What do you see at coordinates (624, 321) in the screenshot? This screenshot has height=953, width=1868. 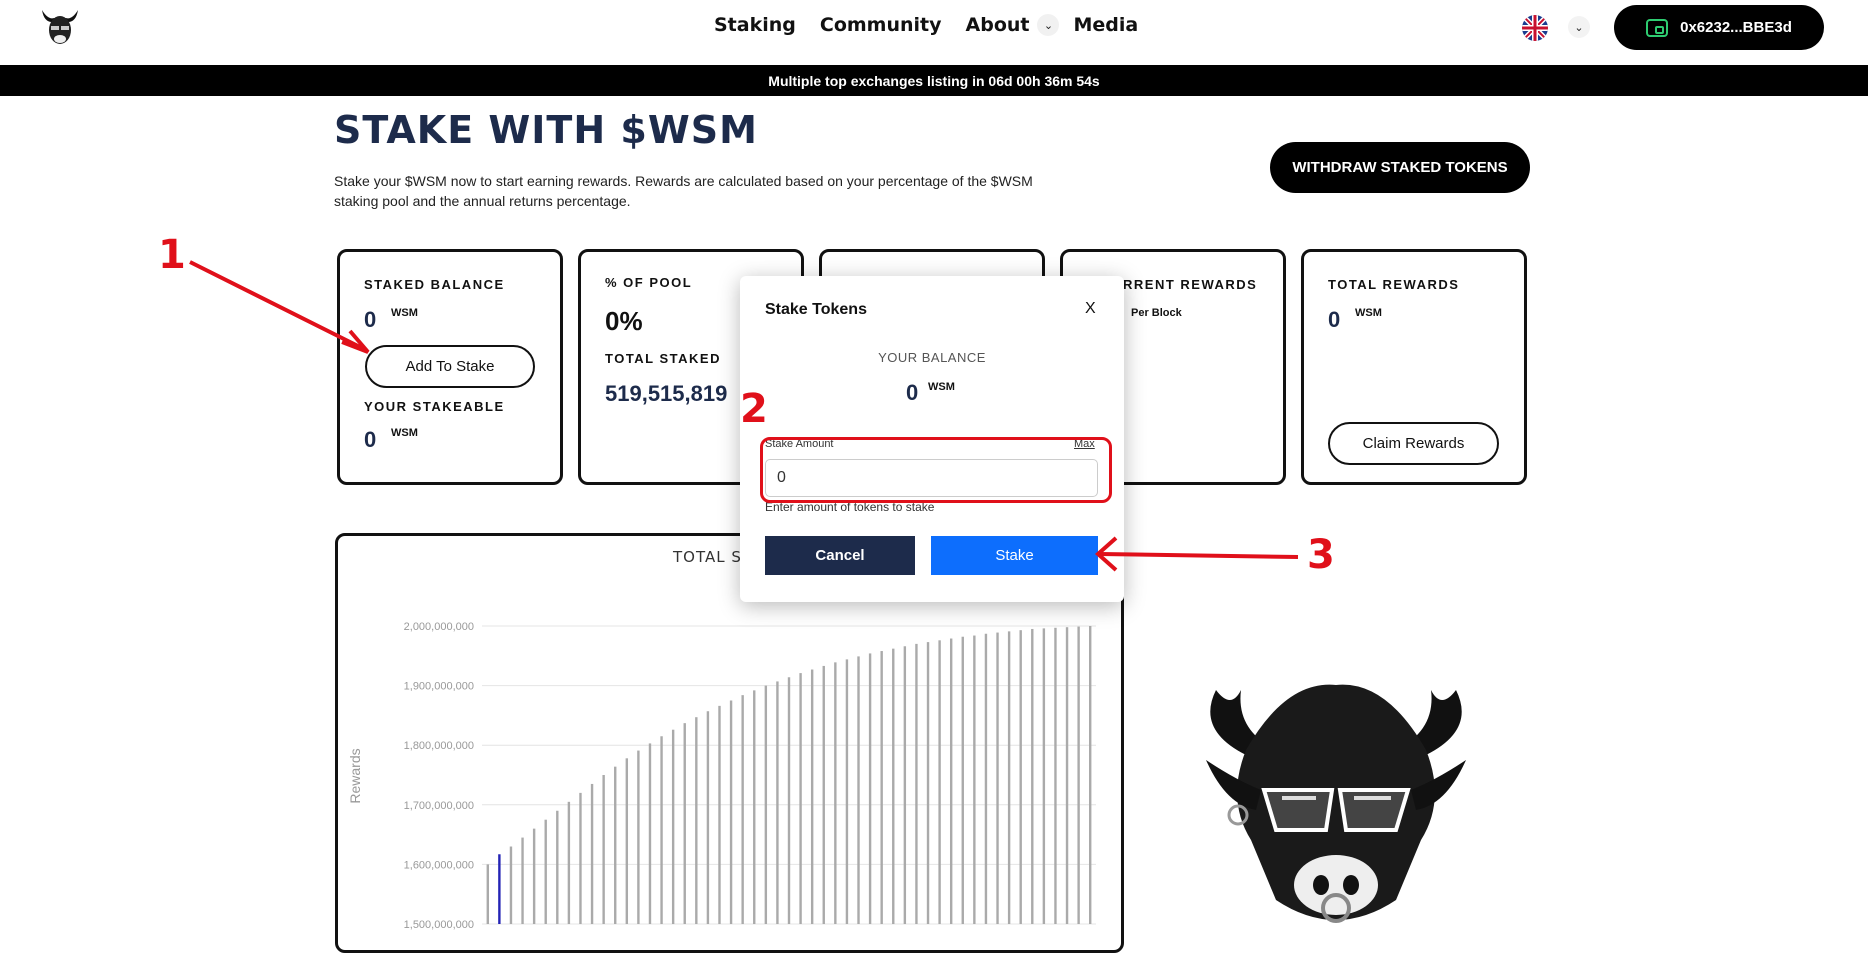 I see `pool-value: 0%` at bounding box center [624, 321].